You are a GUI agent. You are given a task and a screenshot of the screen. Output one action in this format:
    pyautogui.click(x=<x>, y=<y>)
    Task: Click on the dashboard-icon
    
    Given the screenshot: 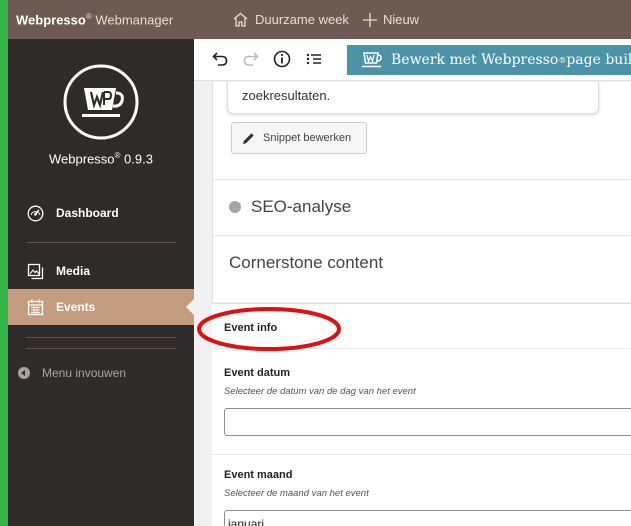 What is the action you would take?
    pyautogui.click(x=35, y=213)
    